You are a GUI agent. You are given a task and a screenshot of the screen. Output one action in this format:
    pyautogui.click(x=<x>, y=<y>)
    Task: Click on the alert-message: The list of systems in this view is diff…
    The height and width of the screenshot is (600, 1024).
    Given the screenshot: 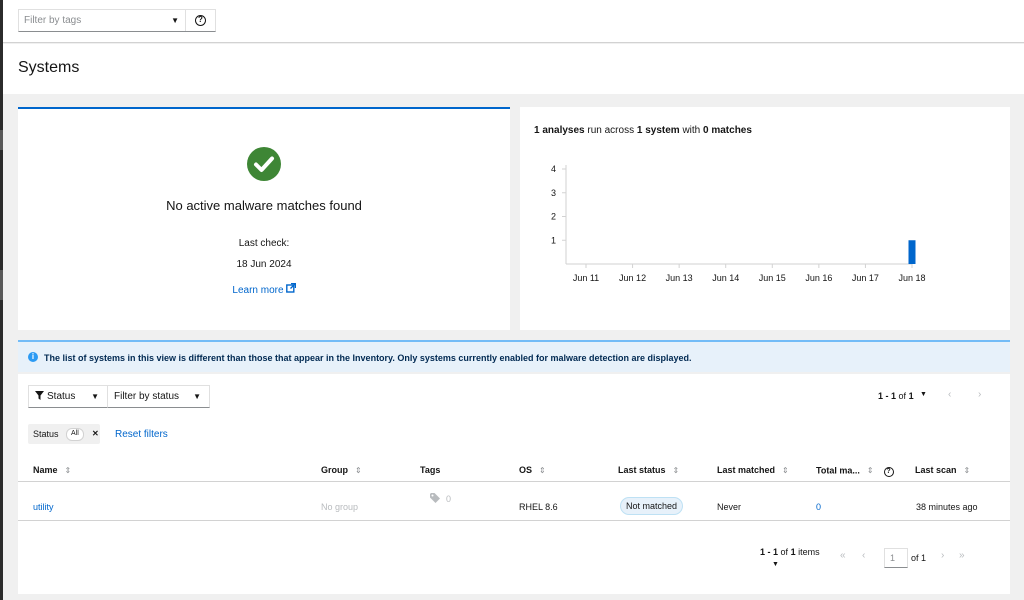 What is the action you would take?
    pyautogui.click(x=368, y=358)
    